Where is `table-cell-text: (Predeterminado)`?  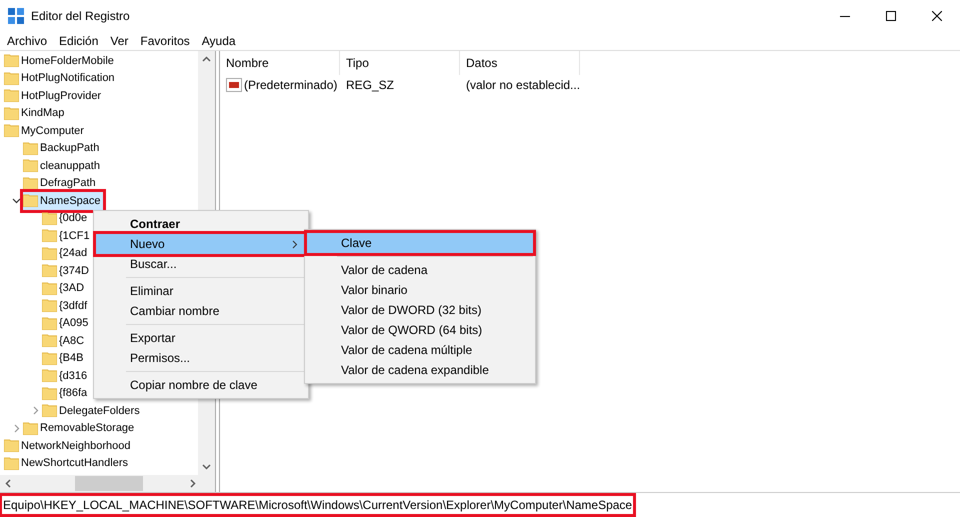
table-cell-text: (Predeterminado) is located at coordinates (291, 85).